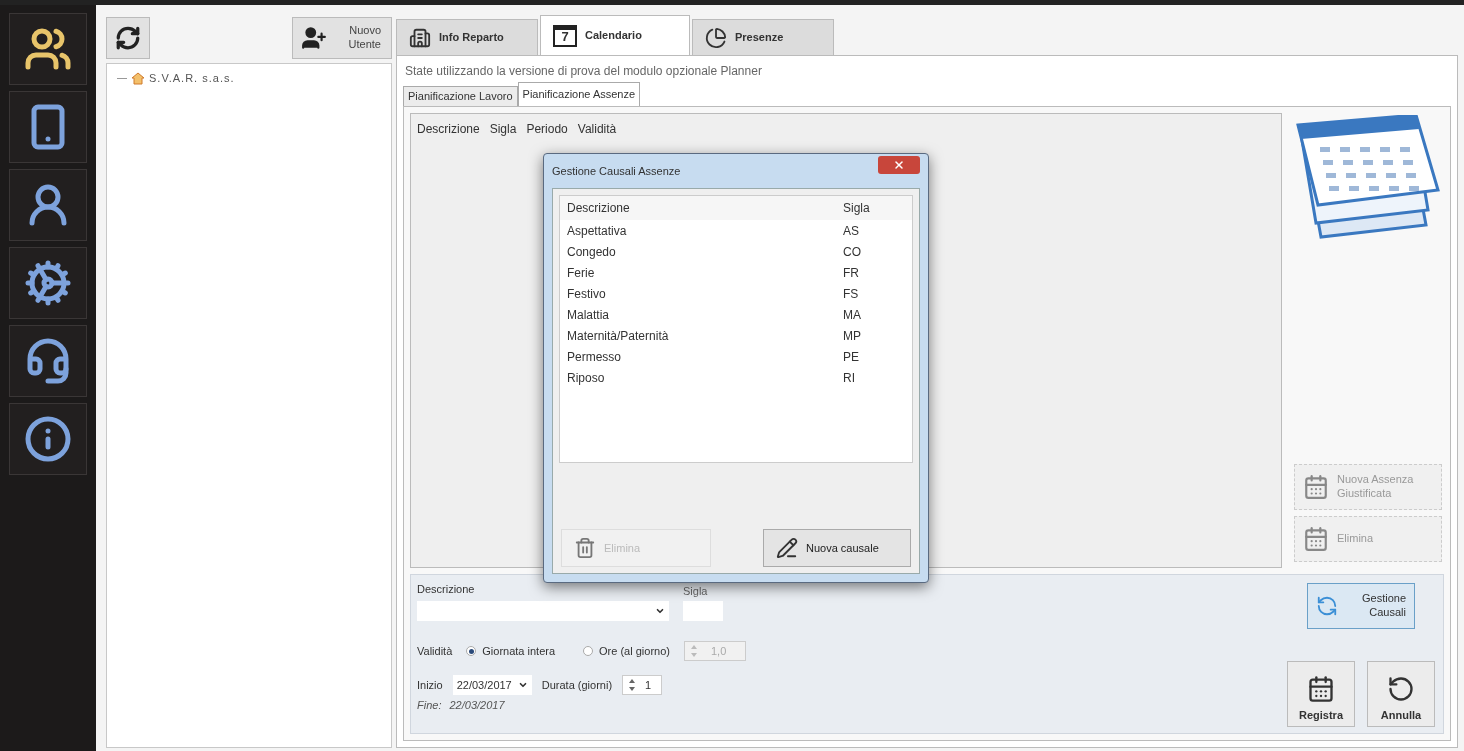 The image size is (1464, 751). What do you see at coordinates (1361, 606) in the screenshot?
I see `gestione-causali-button: Gestione Causali` at bounding box center [1361, 606].